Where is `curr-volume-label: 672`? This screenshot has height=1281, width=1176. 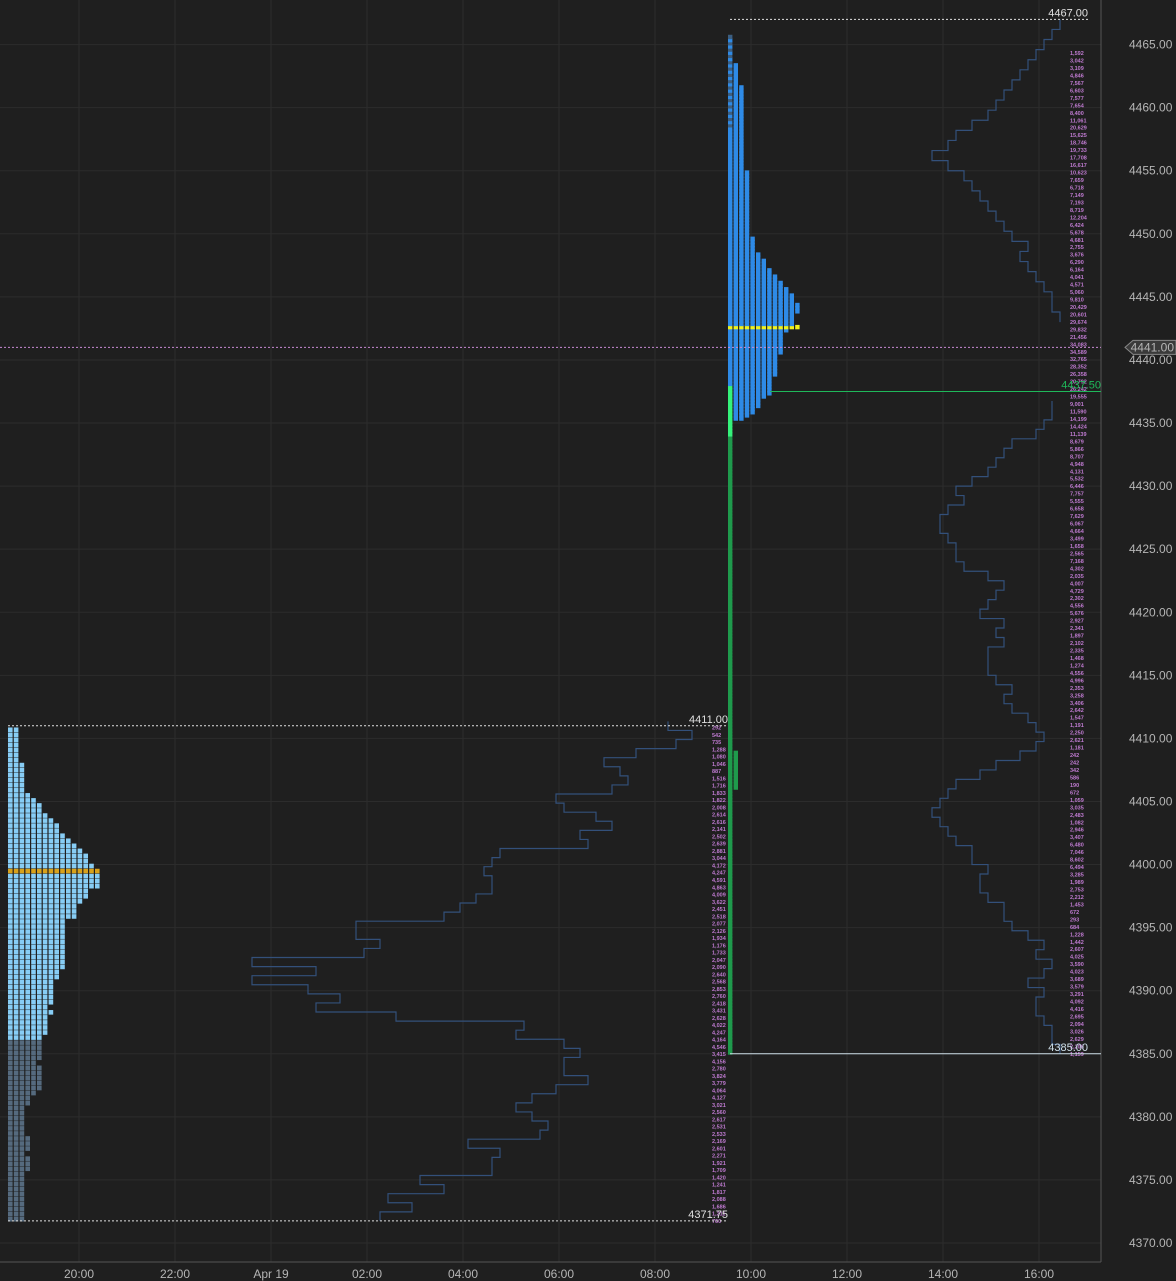
curr-volume-label: 672 is located at coordinates (1074, 793).